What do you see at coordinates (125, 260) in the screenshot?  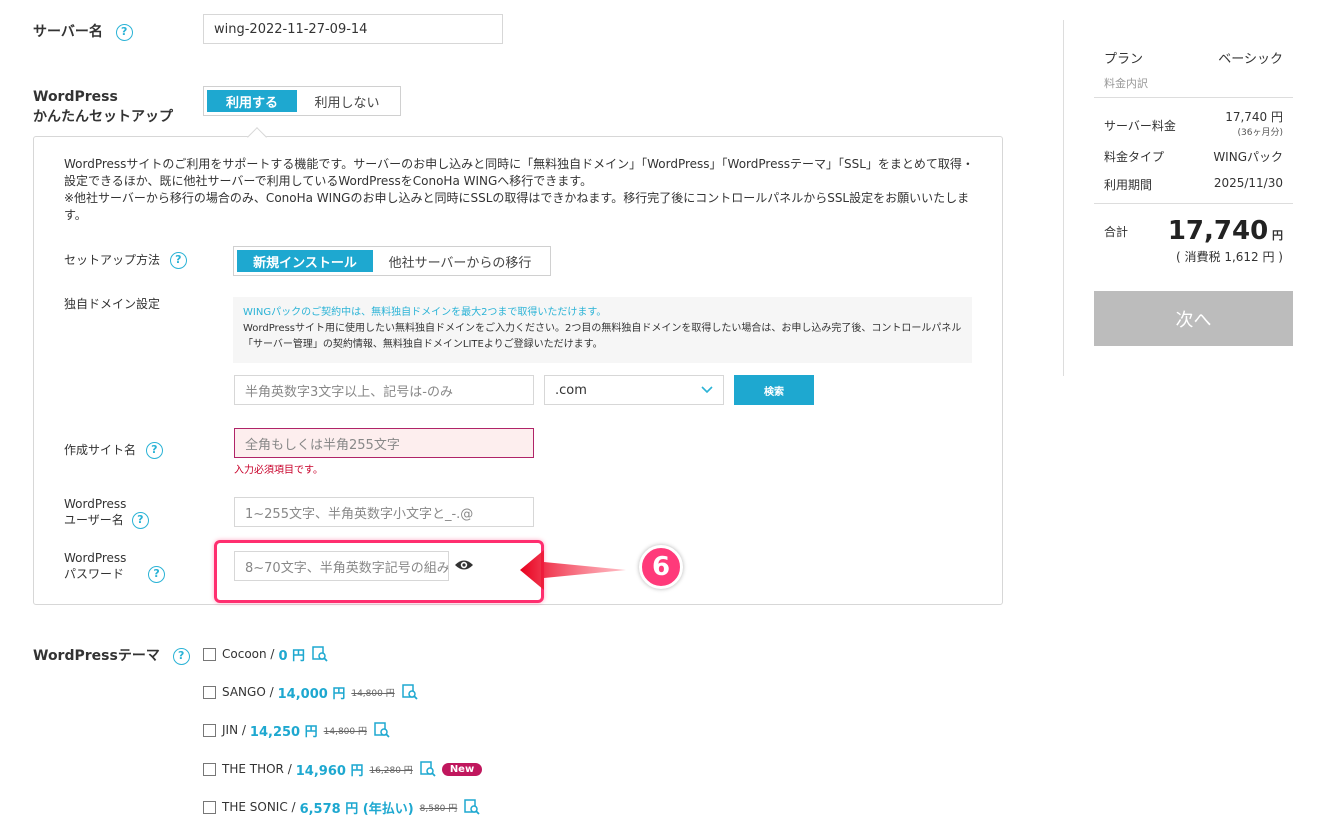 I see `setup-method-label: セットアップ方法 ?` at bounding box center [125, 260].